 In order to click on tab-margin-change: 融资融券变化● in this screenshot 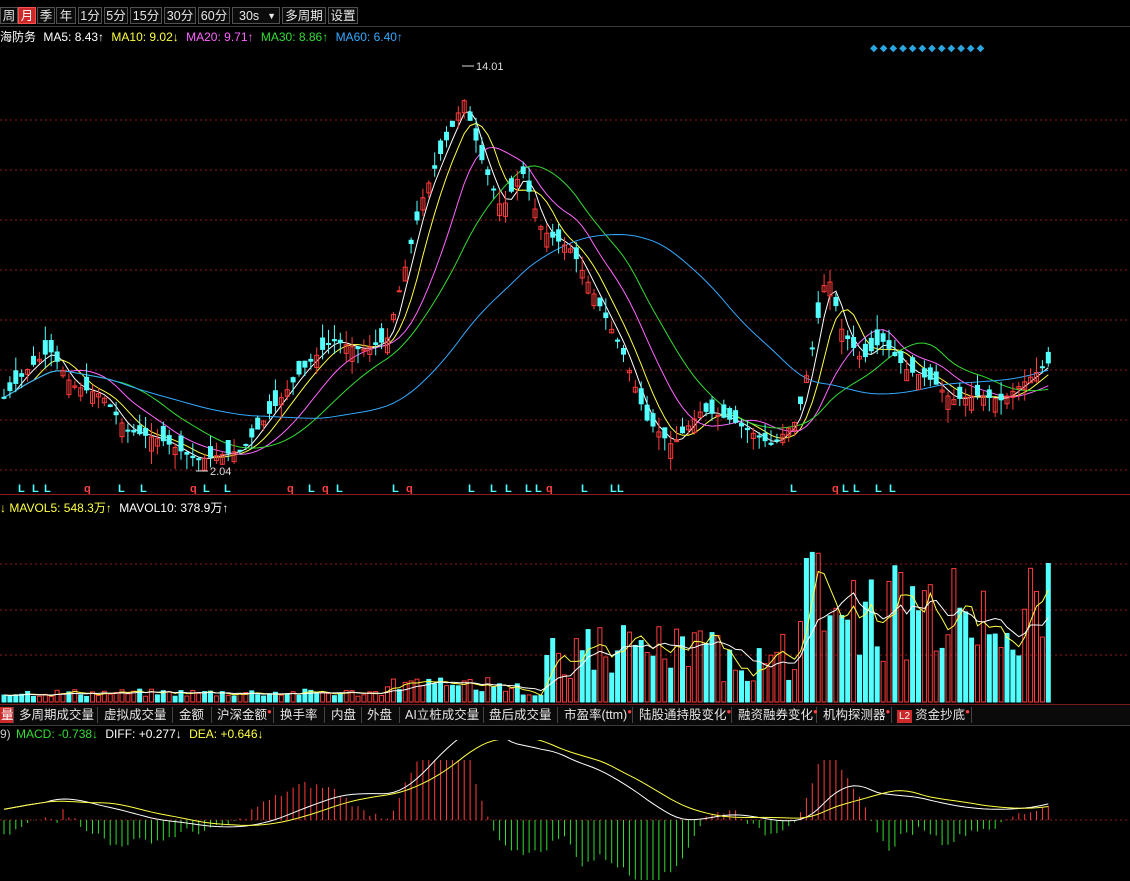, I will do `click(776, 715)`.